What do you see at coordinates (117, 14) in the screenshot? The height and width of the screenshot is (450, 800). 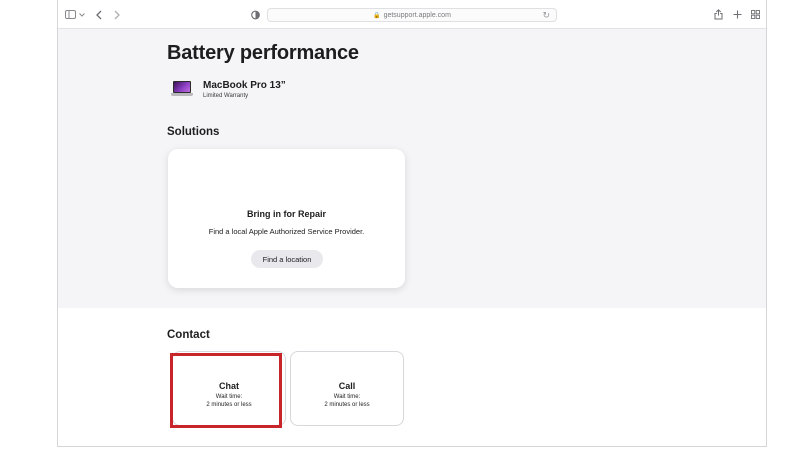 I see `forward-icon` at bounding box center [117, 14].